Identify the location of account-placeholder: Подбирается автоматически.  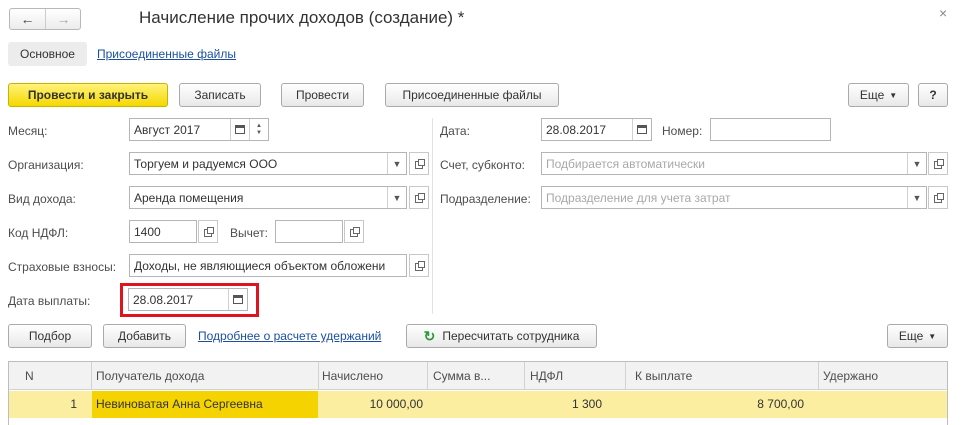
(625, 163).